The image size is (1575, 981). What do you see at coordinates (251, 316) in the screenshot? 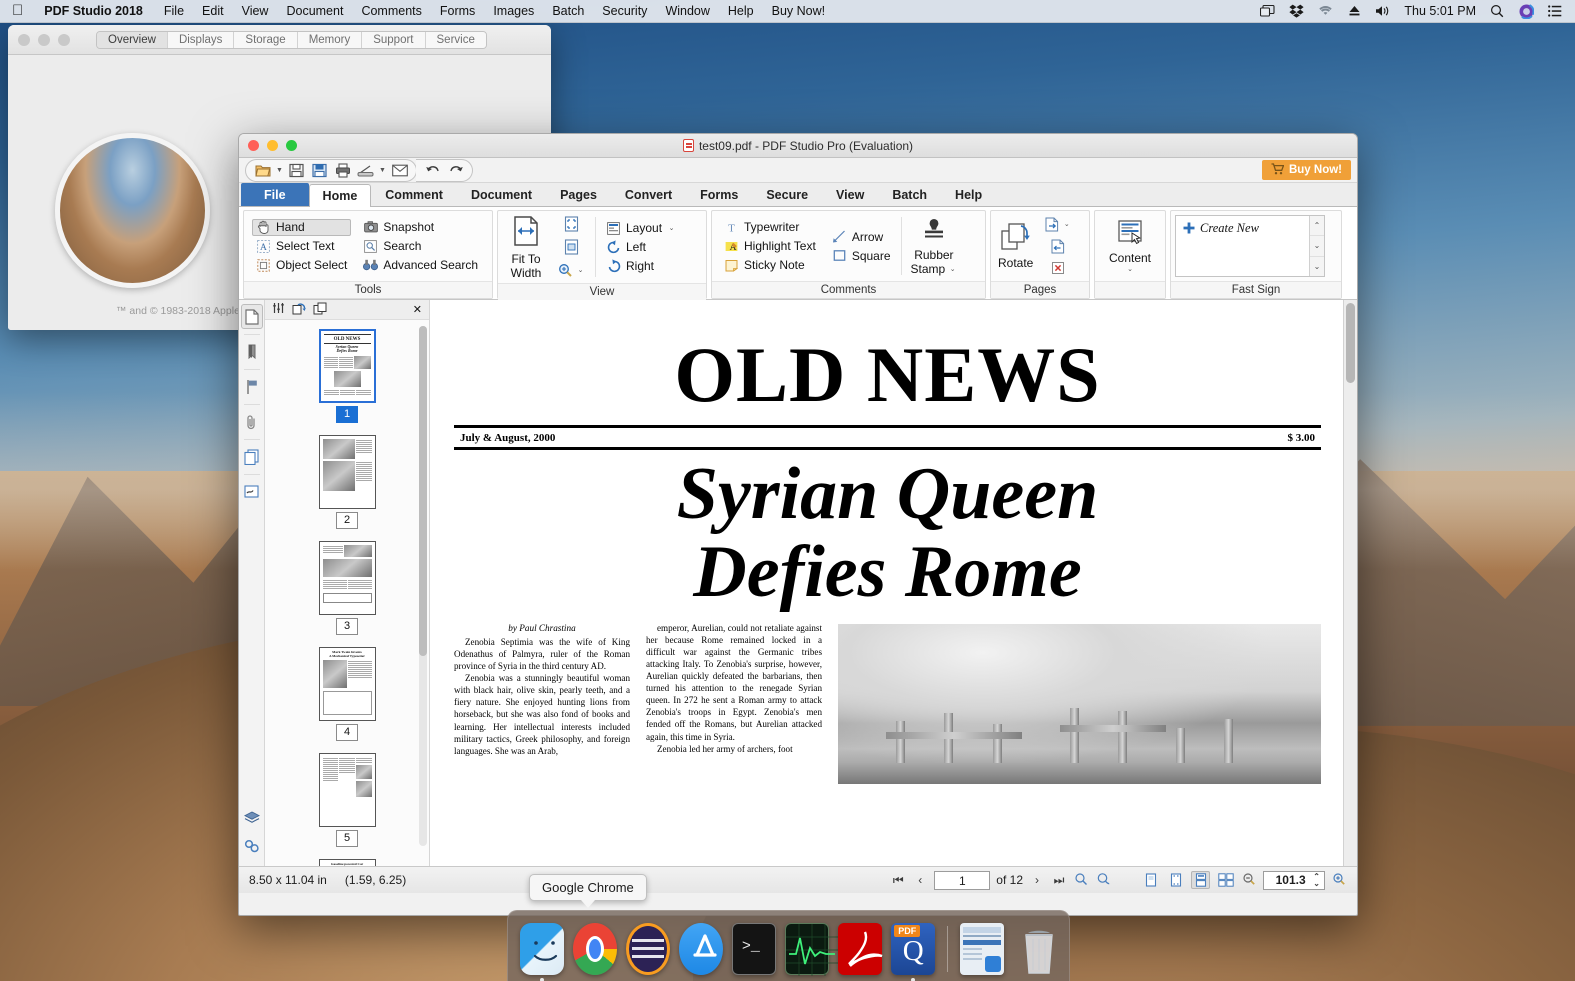
I see `pages-panel-icon` at bounding box center [251, 316].